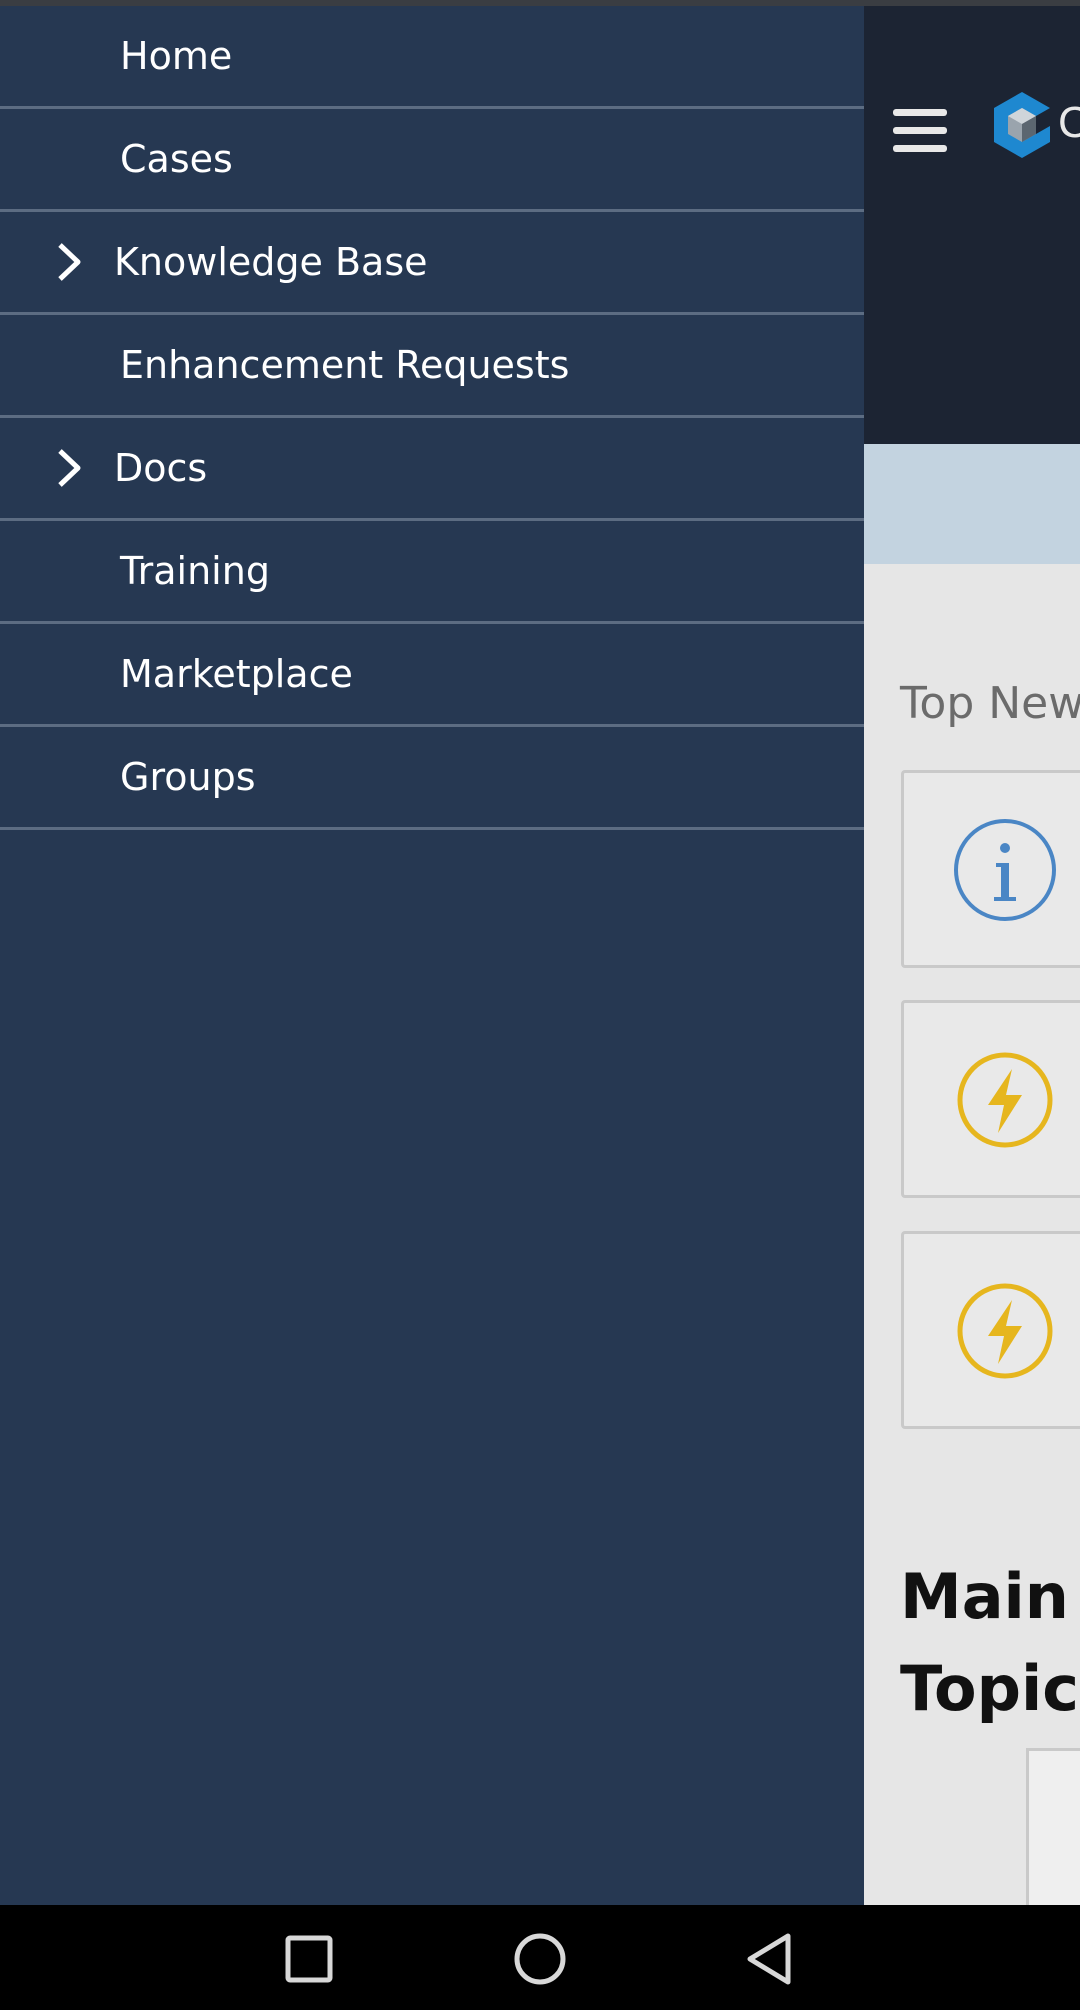  Describe the element at coordinates (990, 1642) in the screenshot. I see `section-title-main-topics: Main Topics` at that location.